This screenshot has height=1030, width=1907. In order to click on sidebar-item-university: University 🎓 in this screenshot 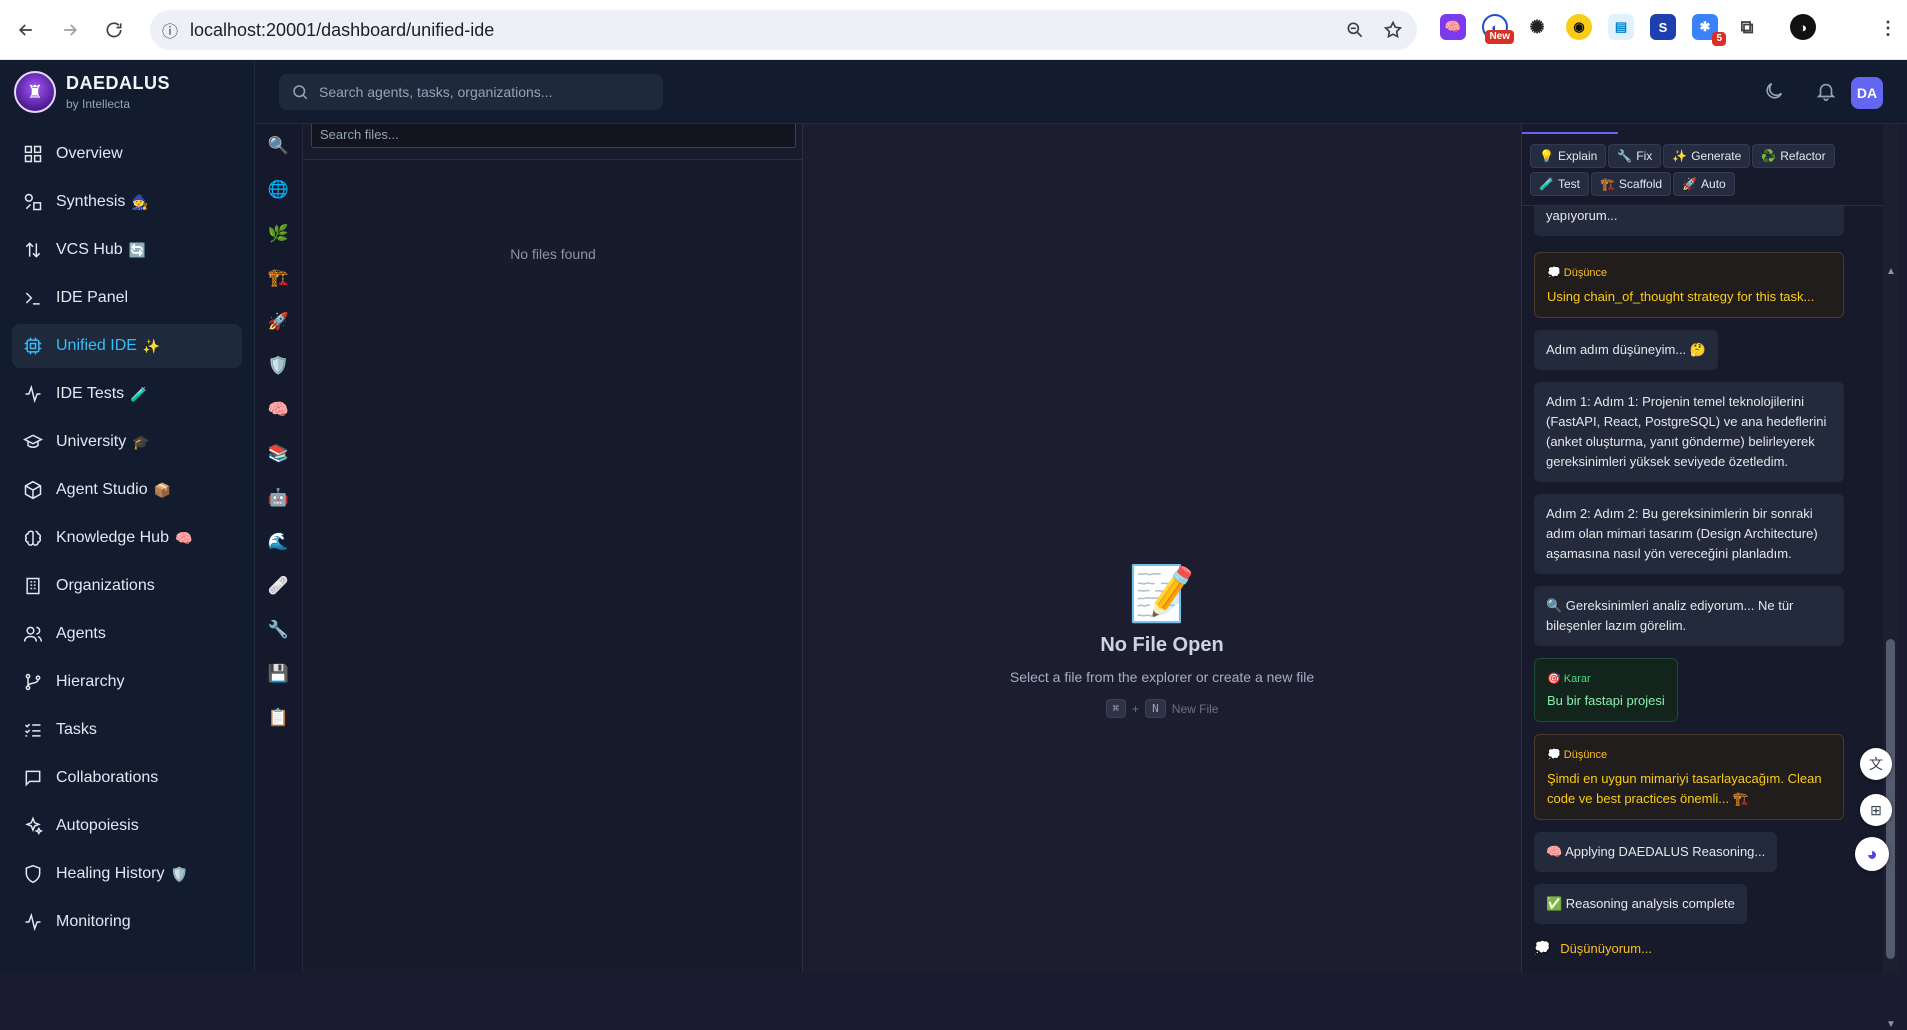, I will do `click(127, 442)`.